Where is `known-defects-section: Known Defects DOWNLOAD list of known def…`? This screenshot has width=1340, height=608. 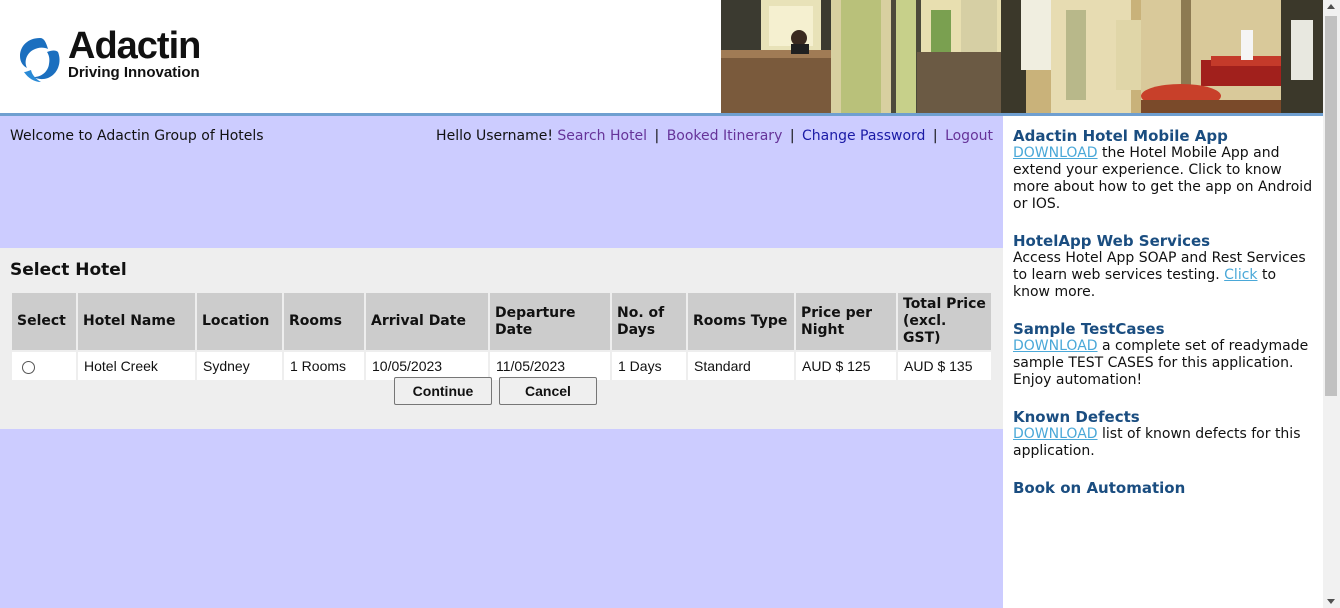
known-defects-section: Known Defects DOWNLOAD list of known def… is located at coordinates (1163, 434).